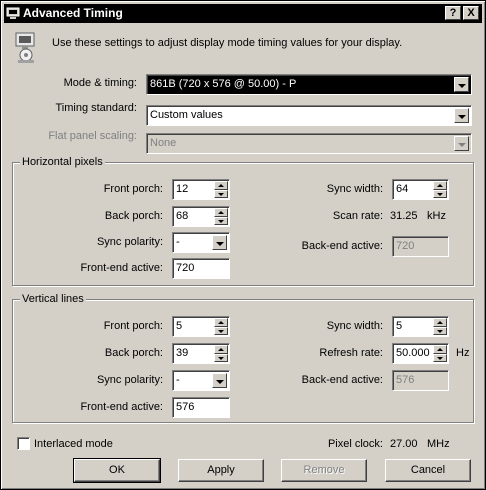 This screenshot has height=490, width=486. Describe the element at coordinates (428, 470) in the screenshot. I see `cancel-button: Cancel` at that location.